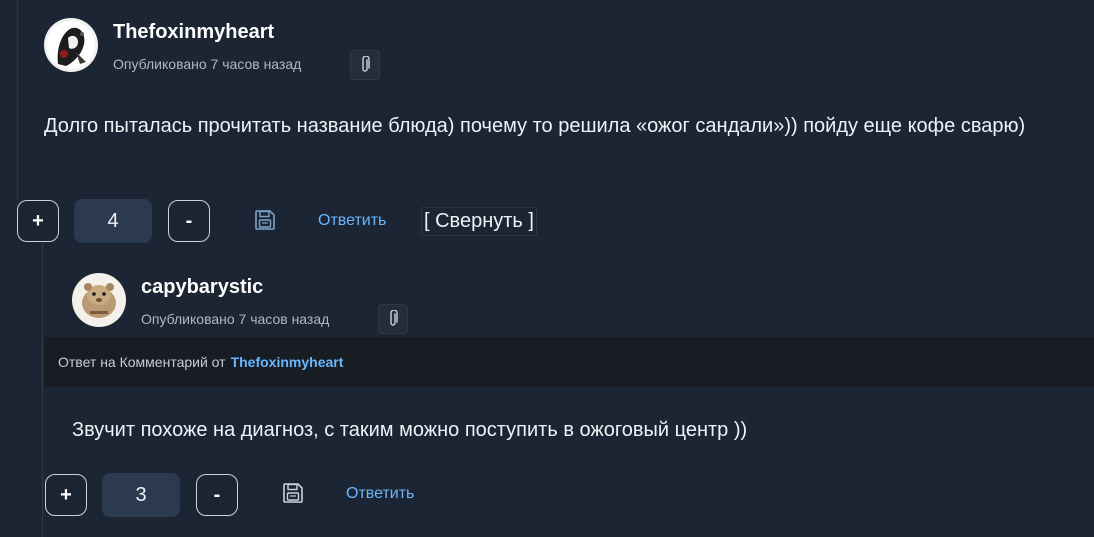  Describe the element at coordinates (287, 362) in the screenshot. I see `reply-target-link: Thefoxinmyheart` at that location.